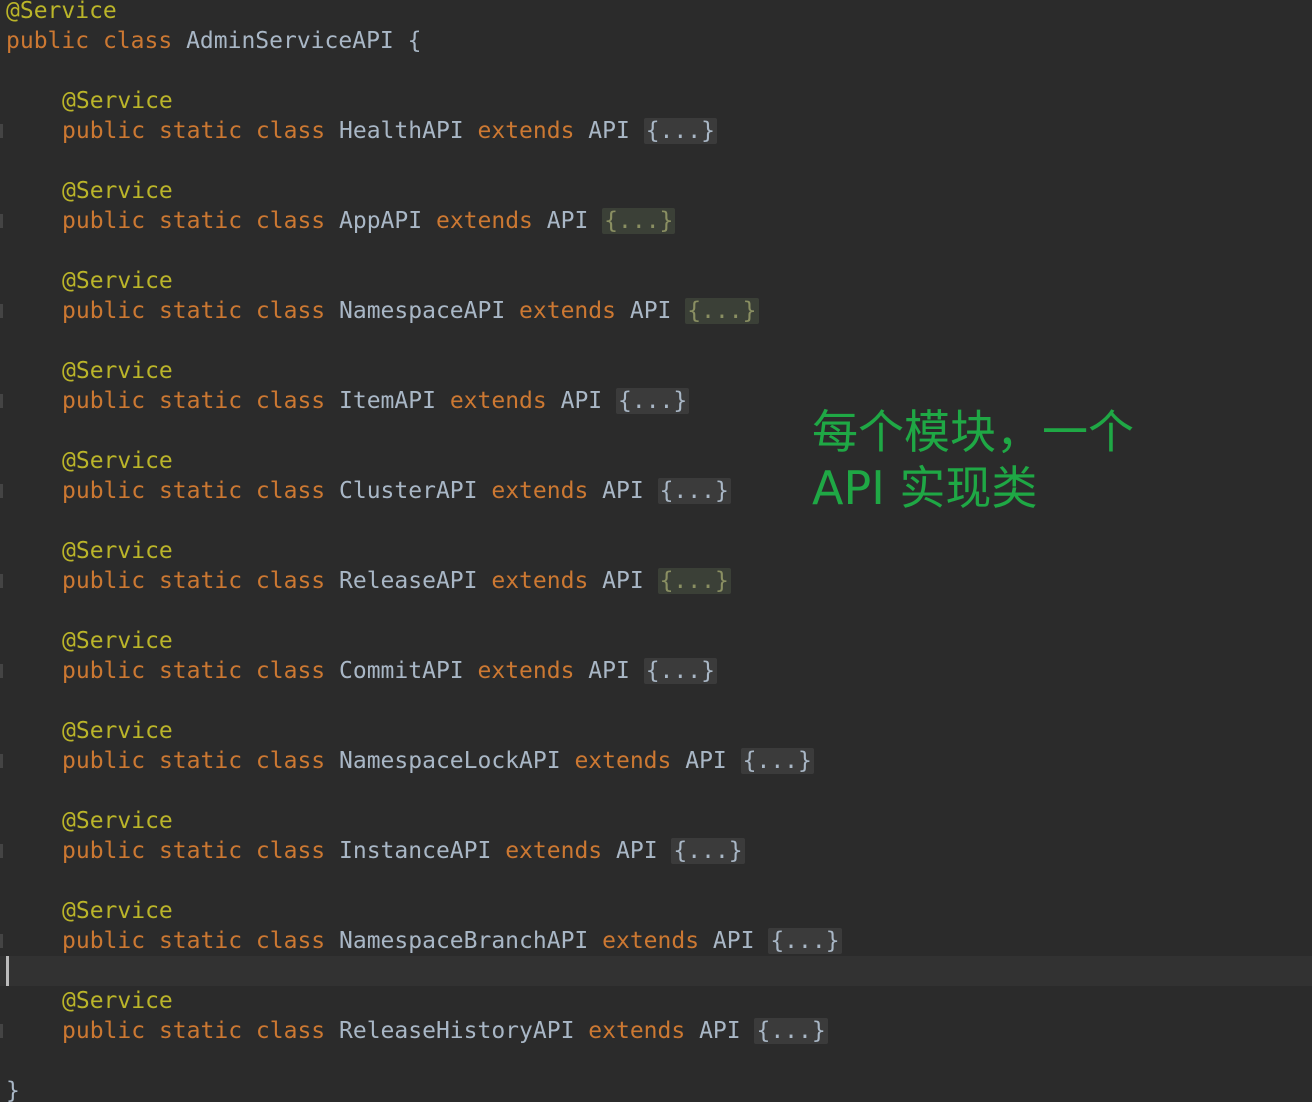 The height and width of the screenshot is (1102, 1312). Describe the element at coordinates (422, 311) in the screenshot. I see `inner-class-name: NamespaceAPI` at that location.